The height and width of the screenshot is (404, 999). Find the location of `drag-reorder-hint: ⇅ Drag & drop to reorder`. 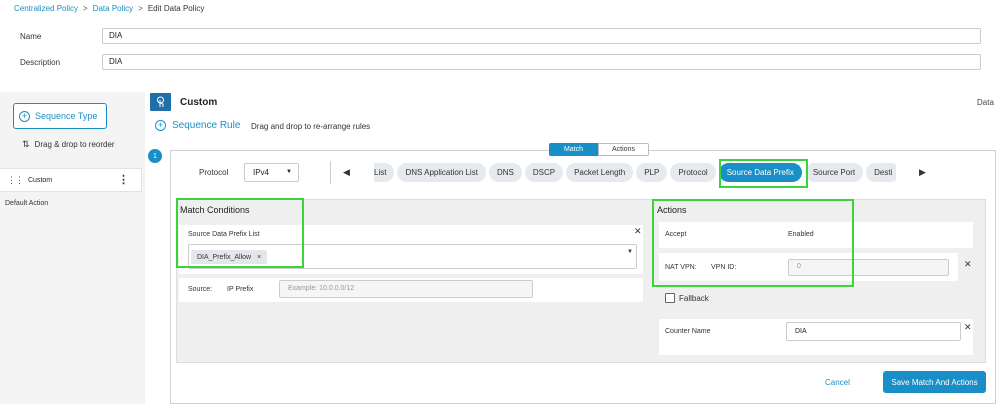

drag-reorder-hint: ⇅ Drag & drop to reorder is located at coordinates (68, 144).